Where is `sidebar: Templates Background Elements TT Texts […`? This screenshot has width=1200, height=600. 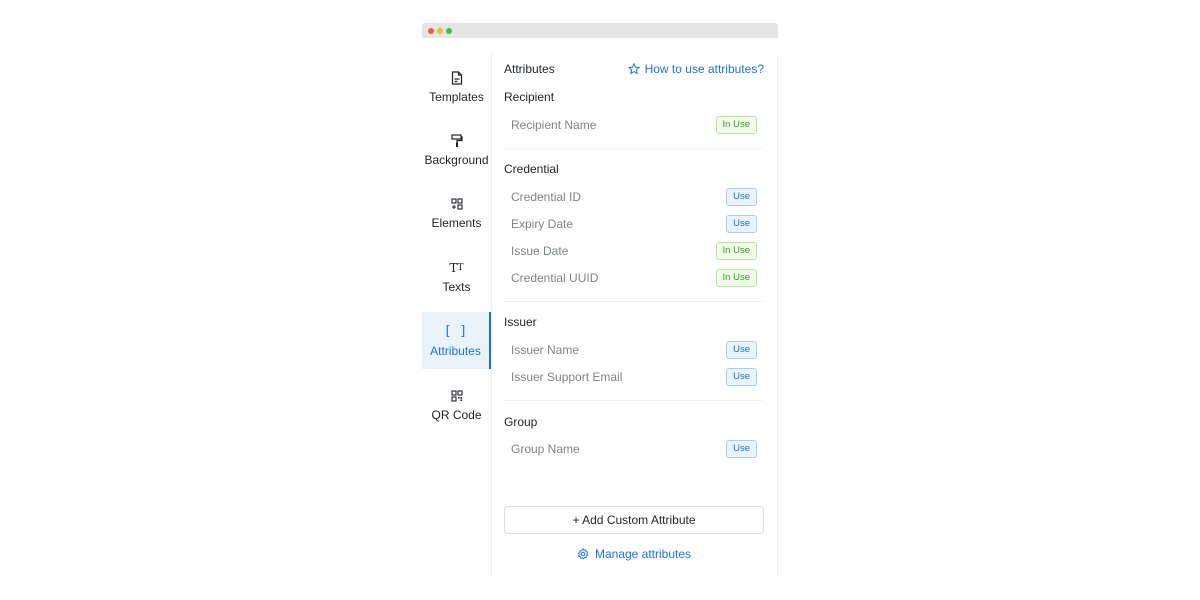 sidebar: Templates Background Elements TT Texts [… is located at coordinates (456, 317).